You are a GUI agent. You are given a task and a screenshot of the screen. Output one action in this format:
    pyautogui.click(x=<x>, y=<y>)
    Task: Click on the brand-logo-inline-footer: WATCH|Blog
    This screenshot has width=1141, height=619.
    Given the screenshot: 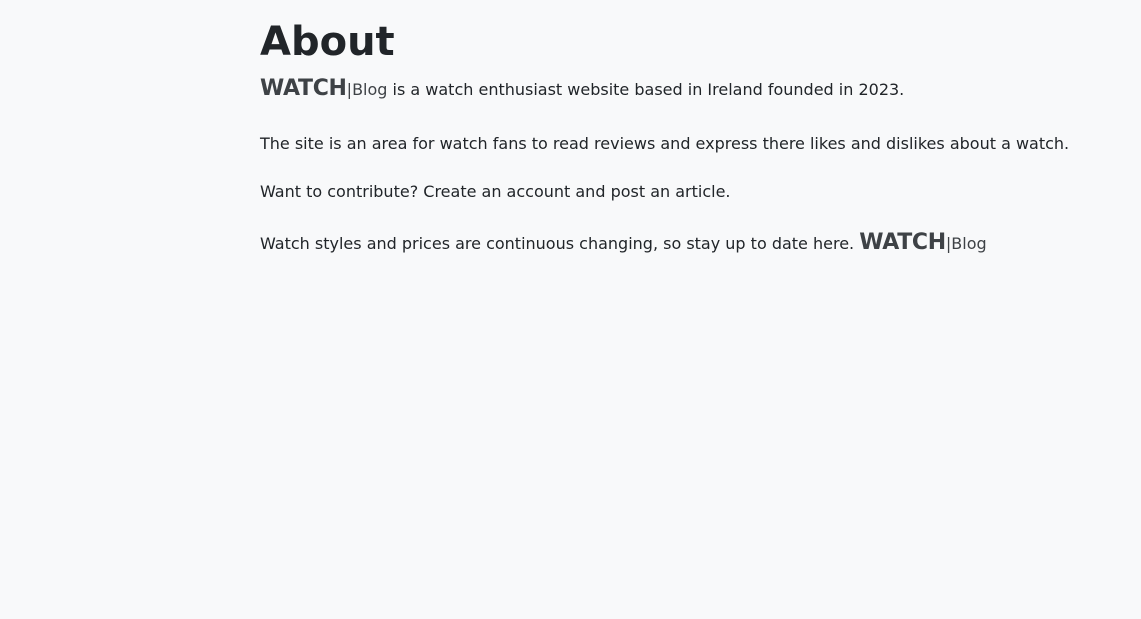 What is the action you would take?
    pyautogui.click(x=923, y=242)
    